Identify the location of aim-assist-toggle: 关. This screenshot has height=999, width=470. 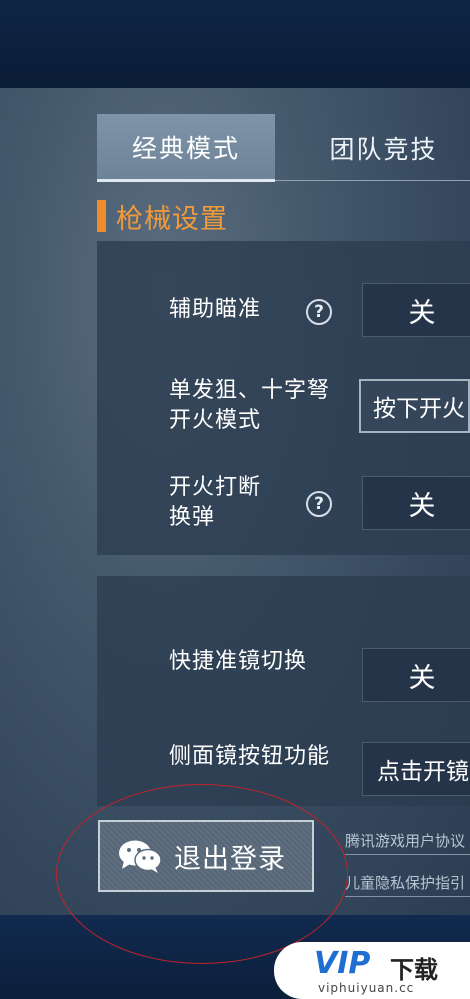
(416, 310).